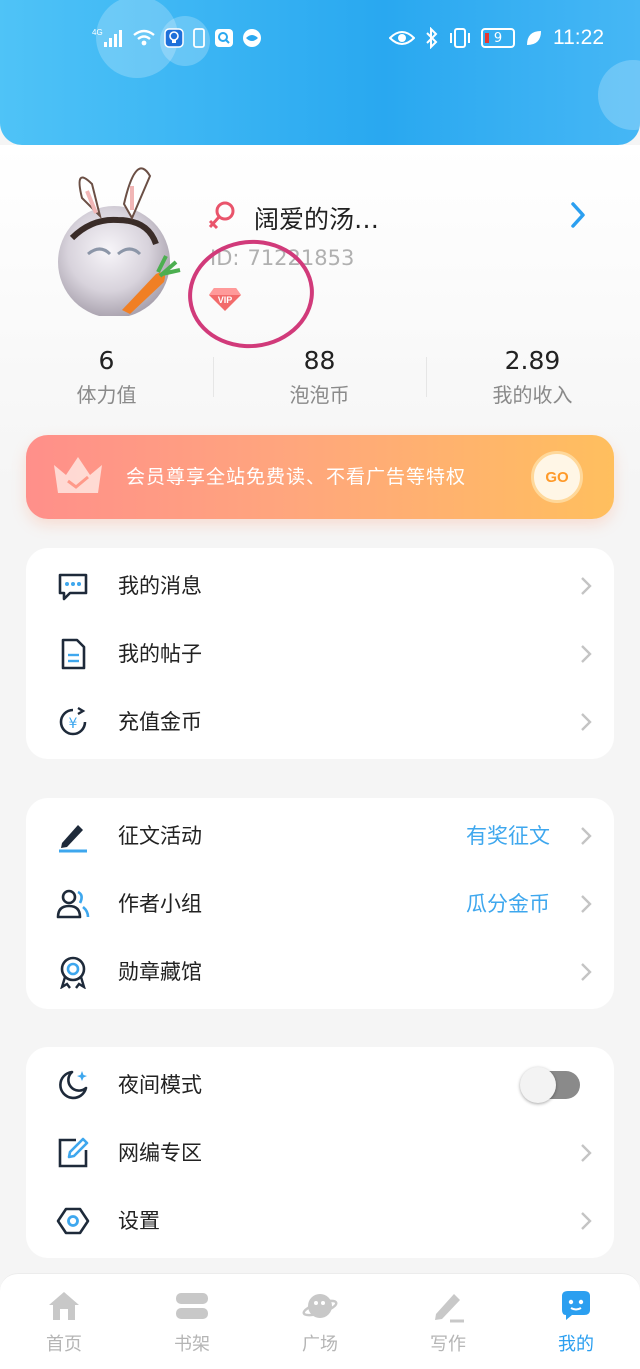 This screenshot has height=1369, width=640. Describe the element at coordinates (508, 904) in the screenshot. I see `menu-item-tag: 瓜分金币` at that location.